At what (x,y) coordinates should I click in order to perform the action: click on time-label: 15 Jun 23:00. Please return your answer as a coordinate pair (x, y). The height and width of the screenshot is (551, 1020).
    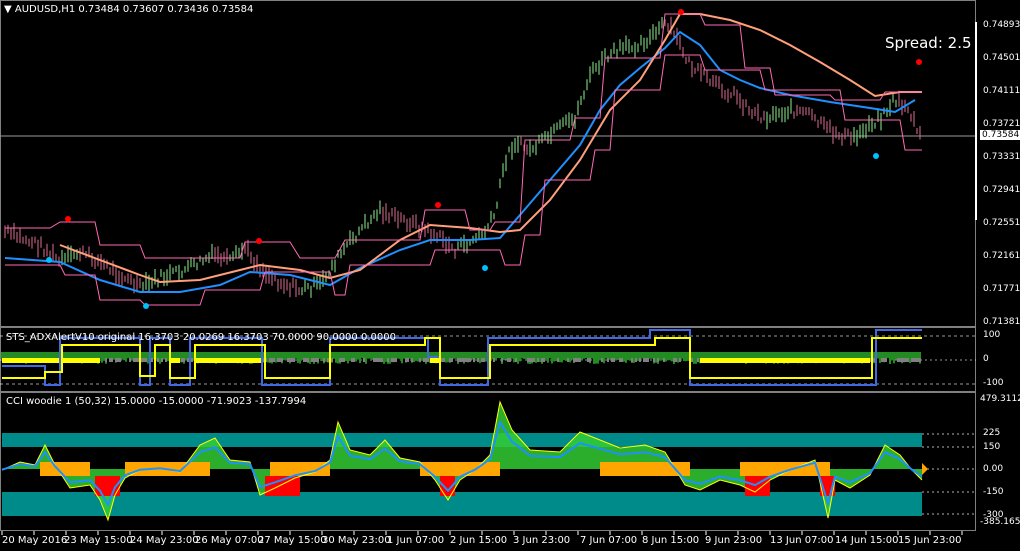
    Looking at the image, I should click on (930, 540).